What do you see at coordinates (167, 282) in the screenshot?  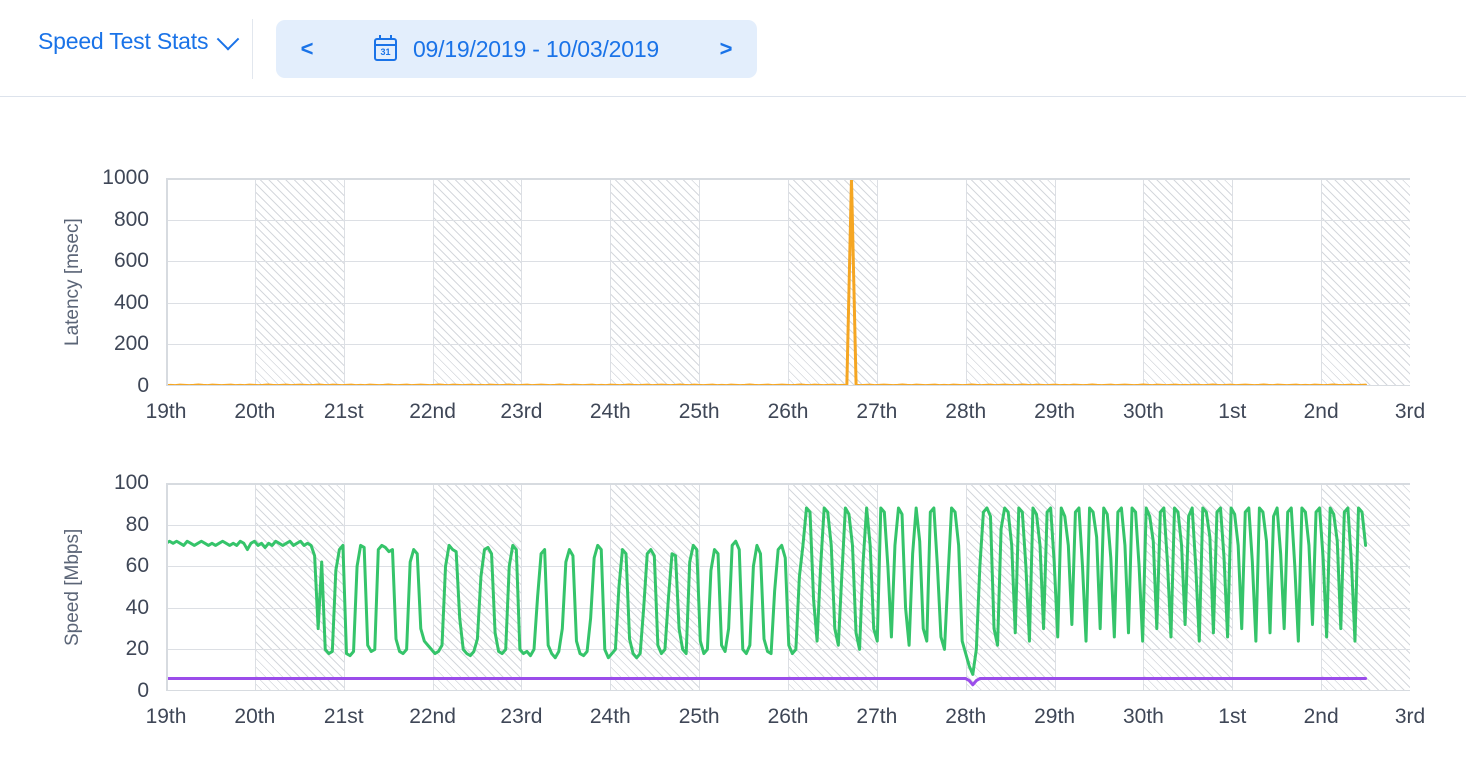 I see `latency-plot-left-border` at bounding box center [167, 282].